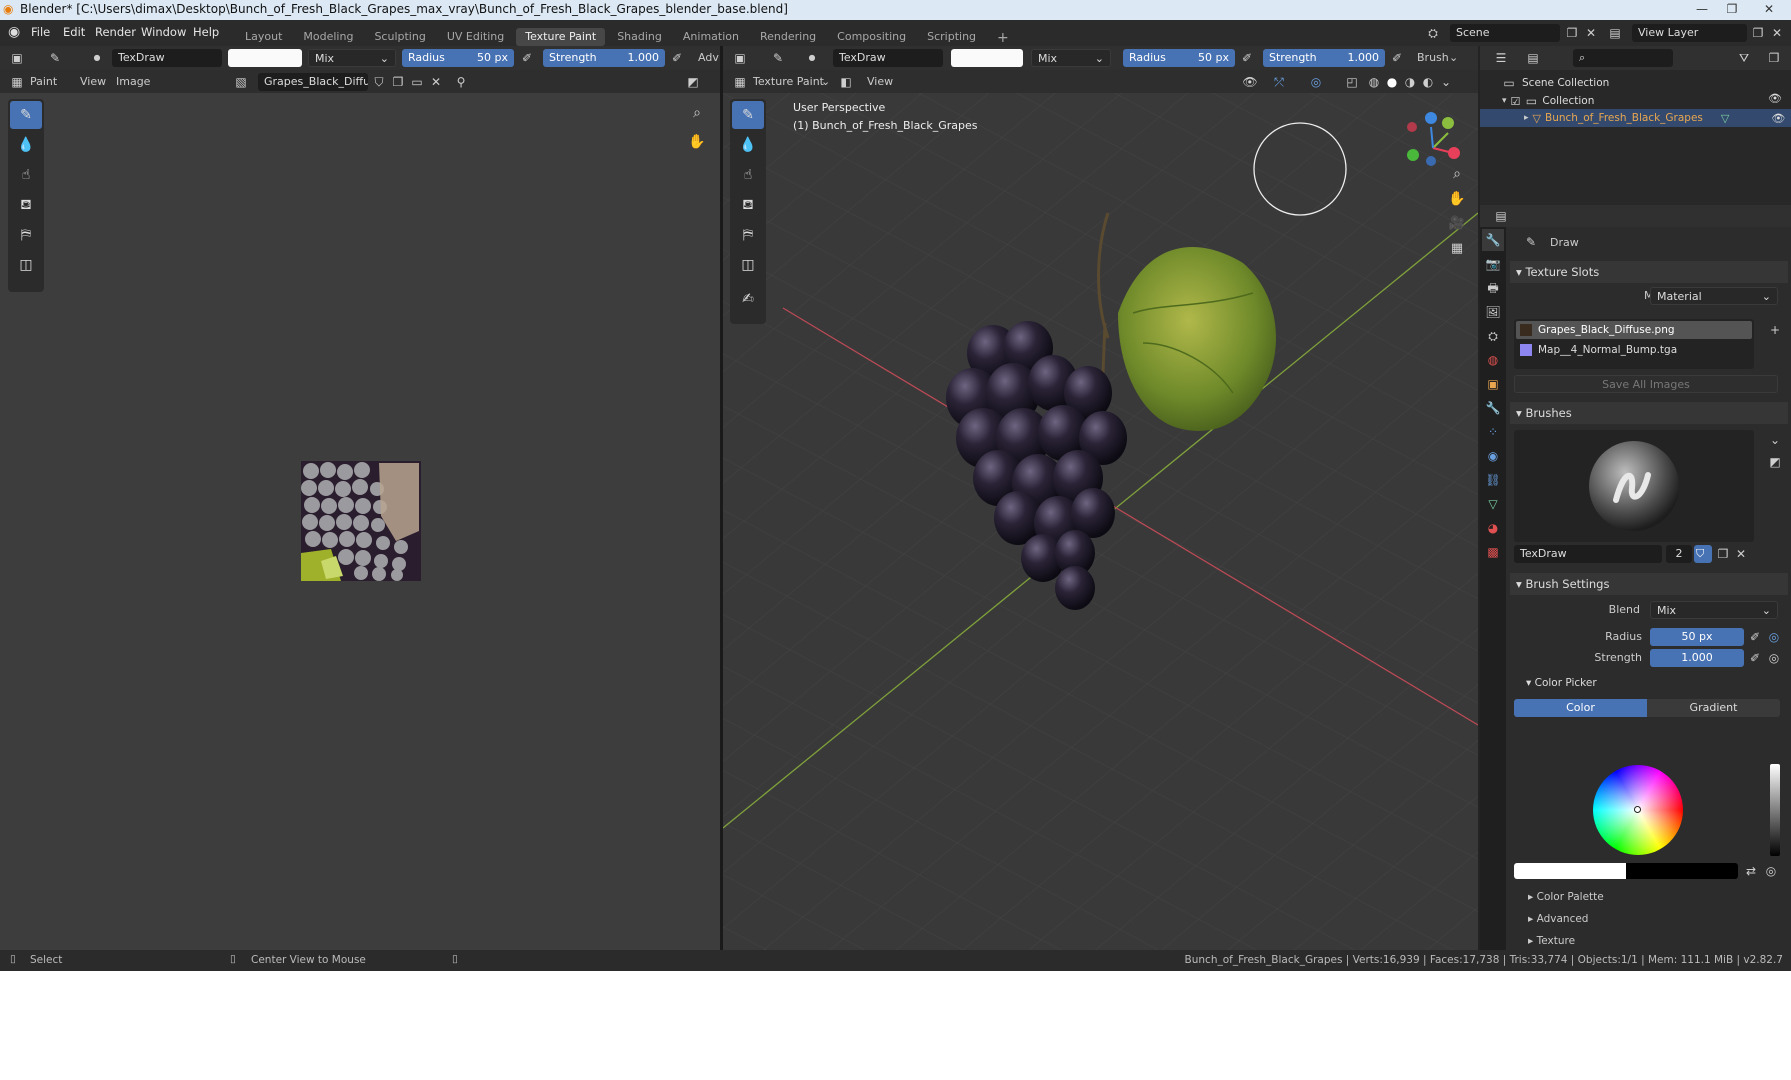 The height and width of the screenshot is (1080, 1791). Describe the element at coordinates (871, 37) in the screenshot. I see `tab-compositing: Compositing` at that location.